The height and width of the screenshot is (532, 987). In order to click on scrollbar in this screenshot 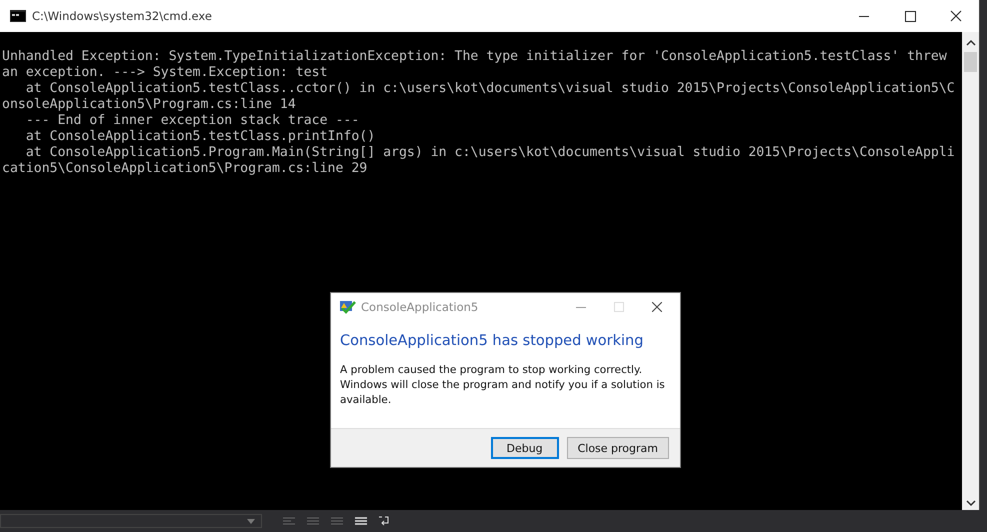, I will do `click(970, 271)`.